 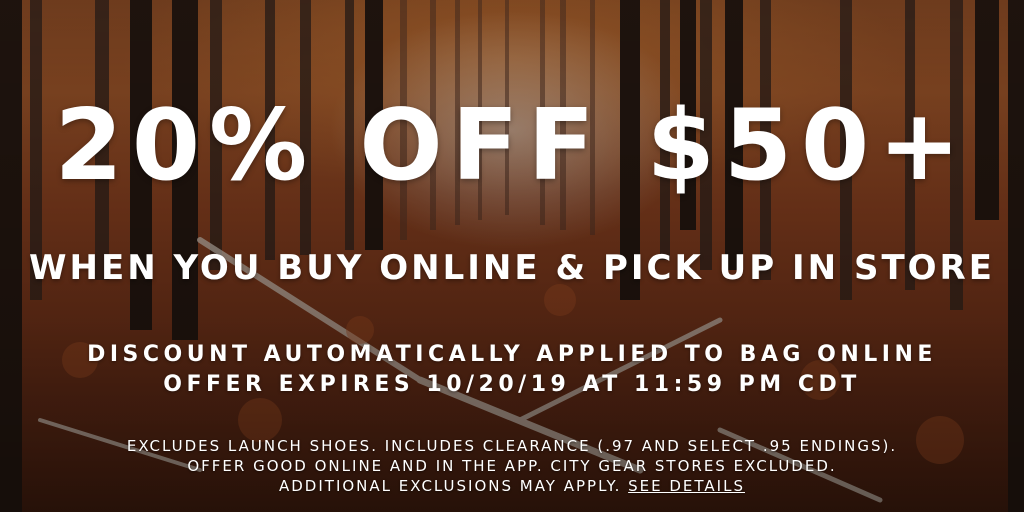 What do you see at coordinates (512, 384) in the screenshot?
I see `promo-line-expiry: OFFER EXPIRES 10/20/19 AT 11:59 PM CDT` at bounding box center [512, 384].